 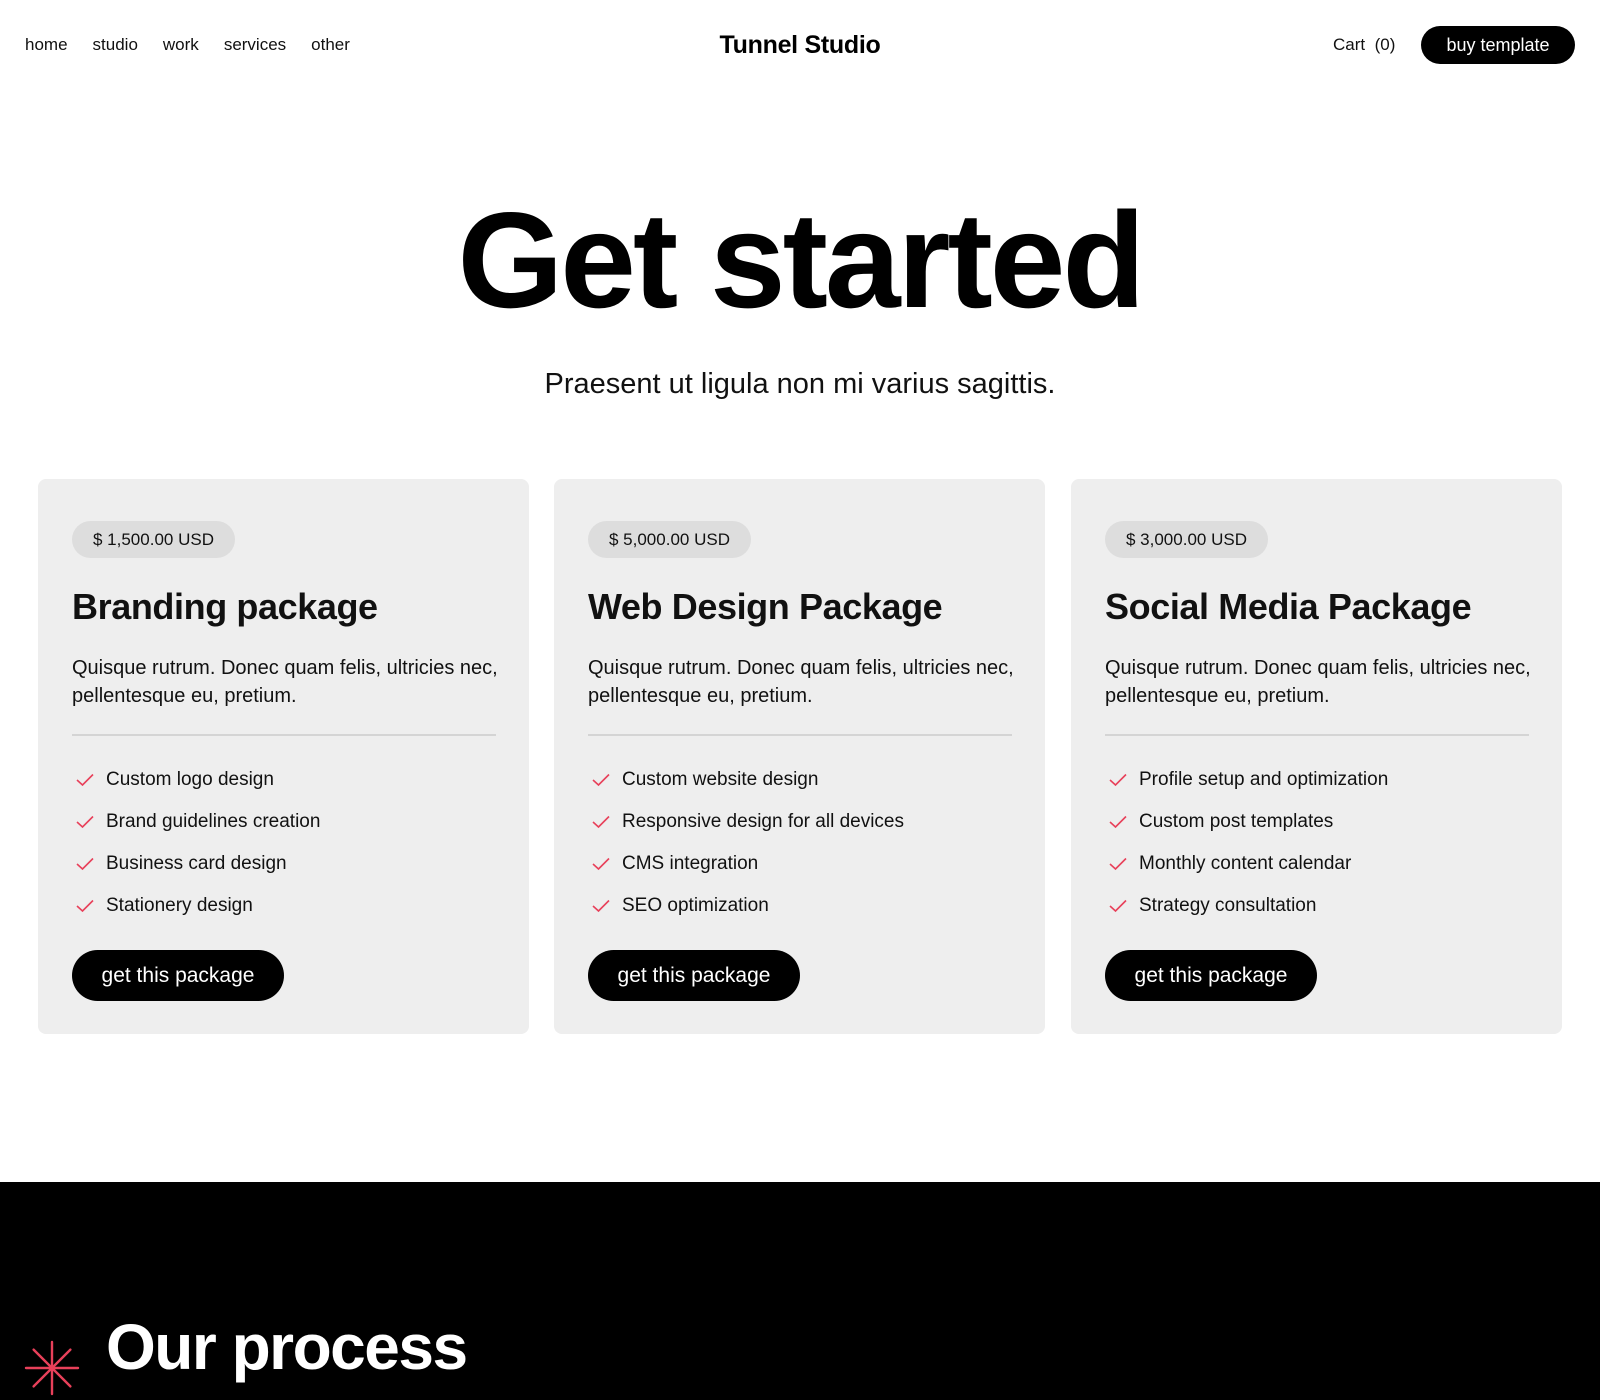 I want to click on feature-label: Strategy consultation, so click(x=1228, y=905).